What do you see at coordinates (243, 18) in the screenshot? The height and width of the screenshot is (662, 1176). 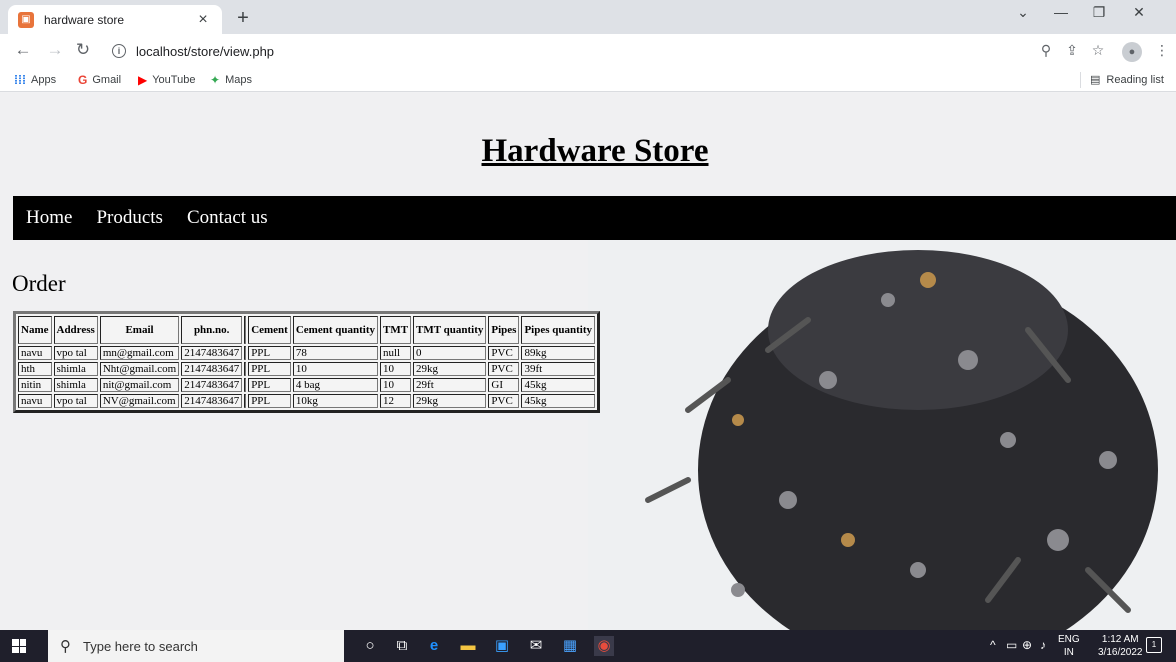 I see `new-tab-button: +` at bounding box center [243, 18].